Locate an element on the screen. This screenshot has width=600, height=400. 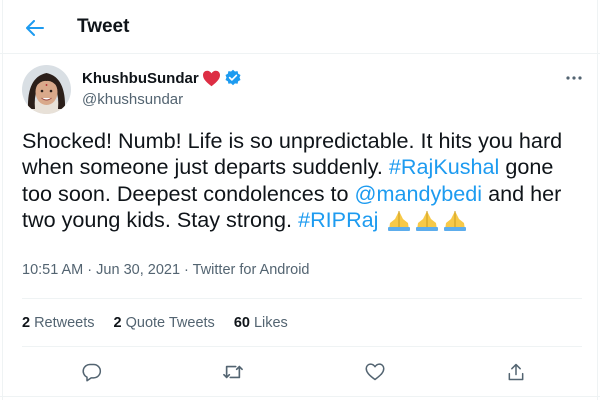
author-name-row: KhushbuSundar is located at coordinates (162, 78).